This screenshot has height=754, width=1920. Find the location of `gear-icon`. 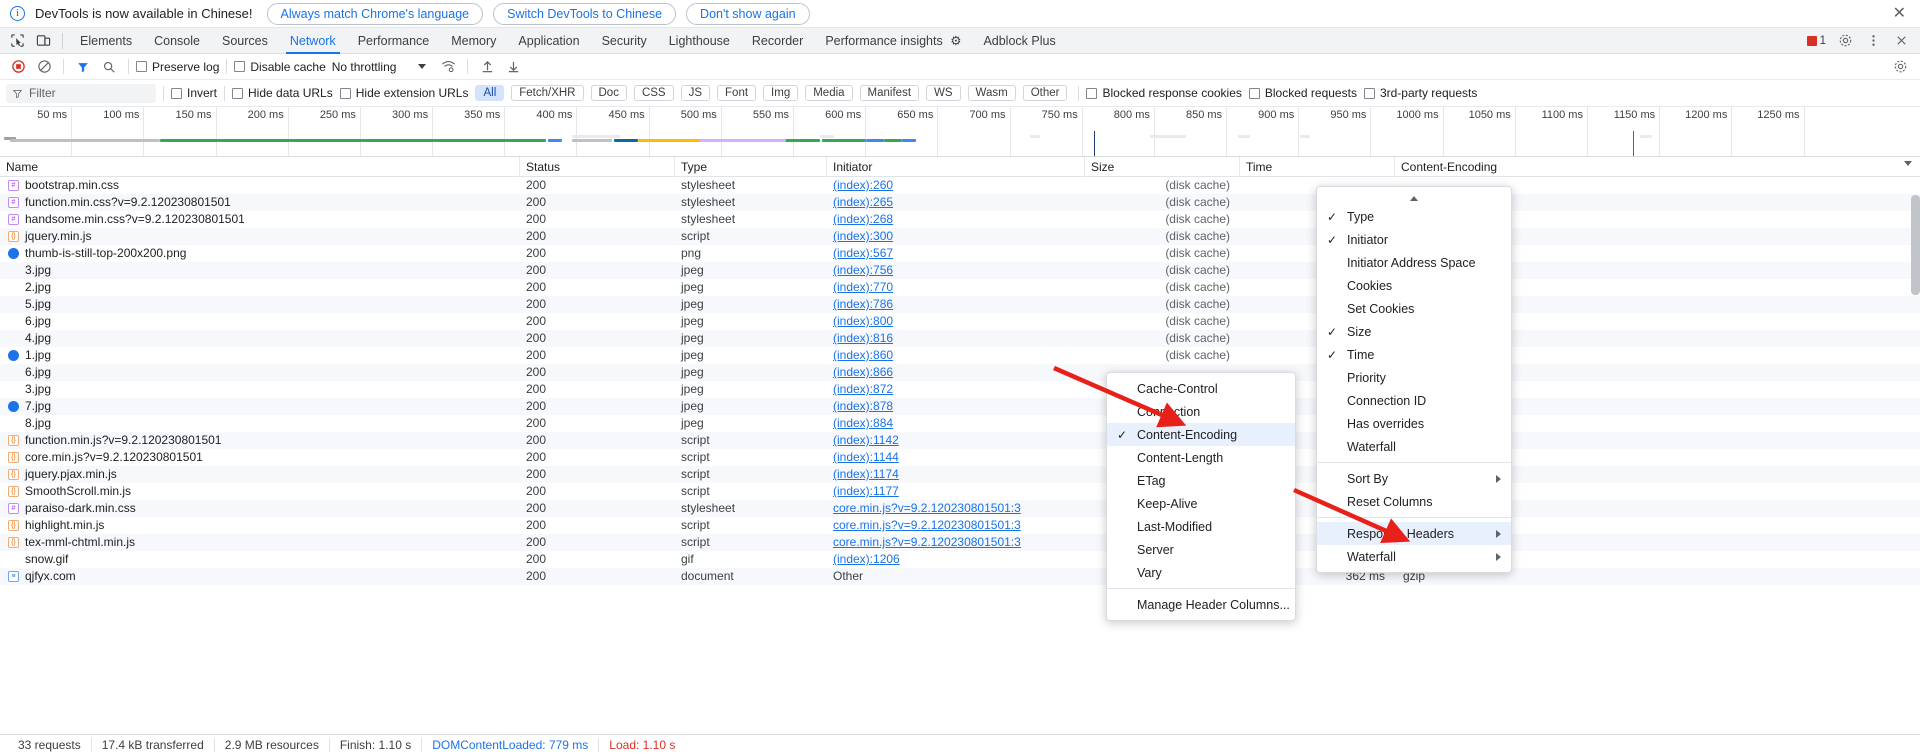

gear-icon is located at coordinates (1845, 41).